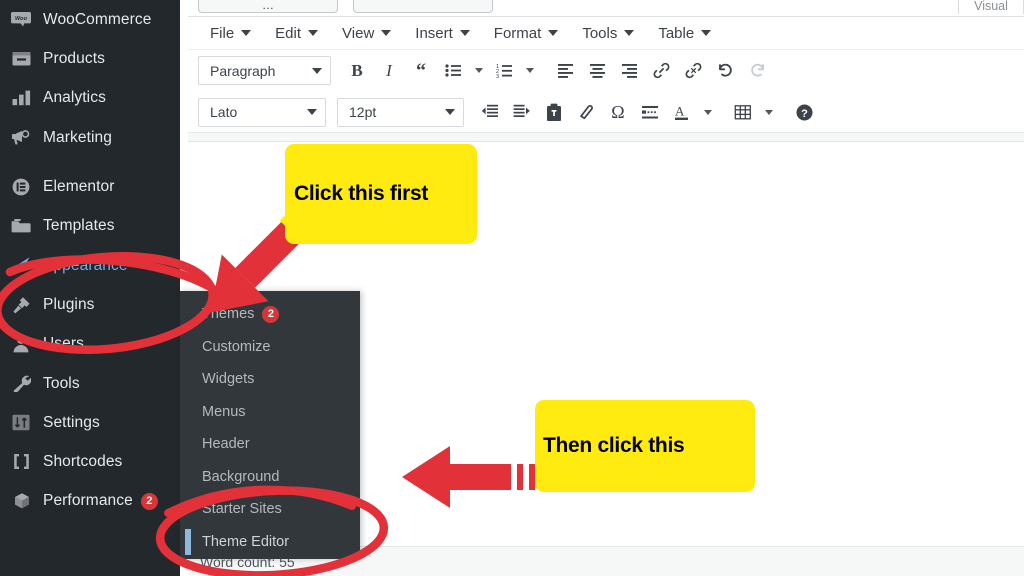 The width and height of the screenshot is (1024, 576). I want to click on menu-file: File, so click(230, 33).